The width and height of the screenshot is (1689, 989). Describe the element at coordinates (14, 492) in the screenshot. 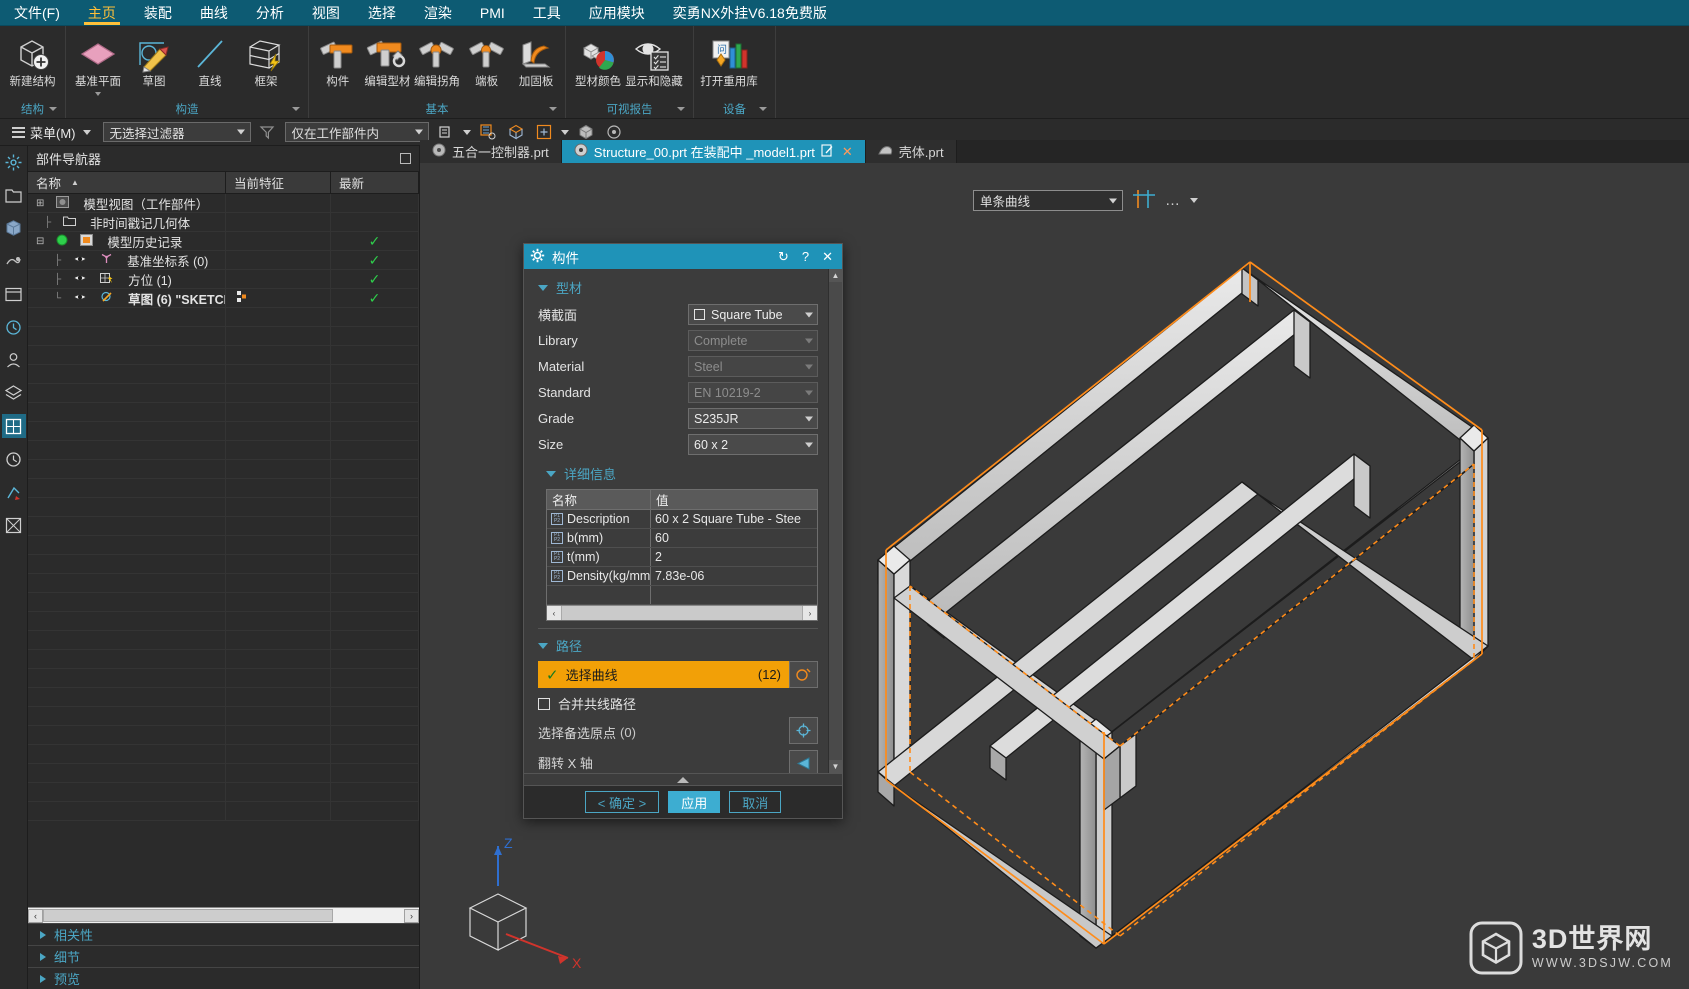

I see `rail-process-icon` at that location.